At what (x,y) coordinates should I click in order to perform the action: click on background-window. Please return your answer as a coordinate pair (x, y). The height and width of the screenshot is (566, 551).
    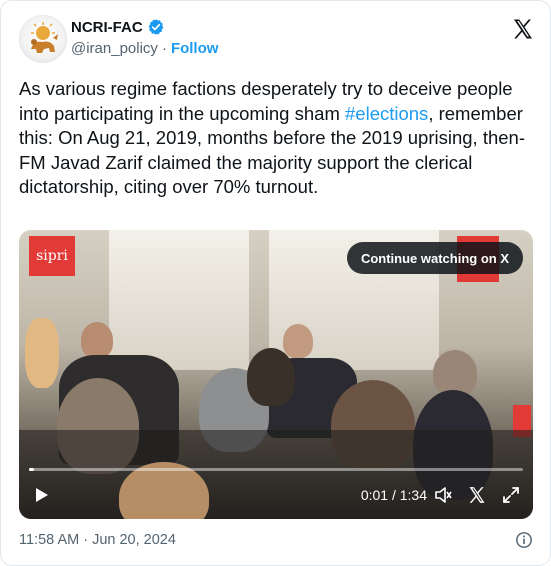
    Looking at the image, I should click on (179, 300).